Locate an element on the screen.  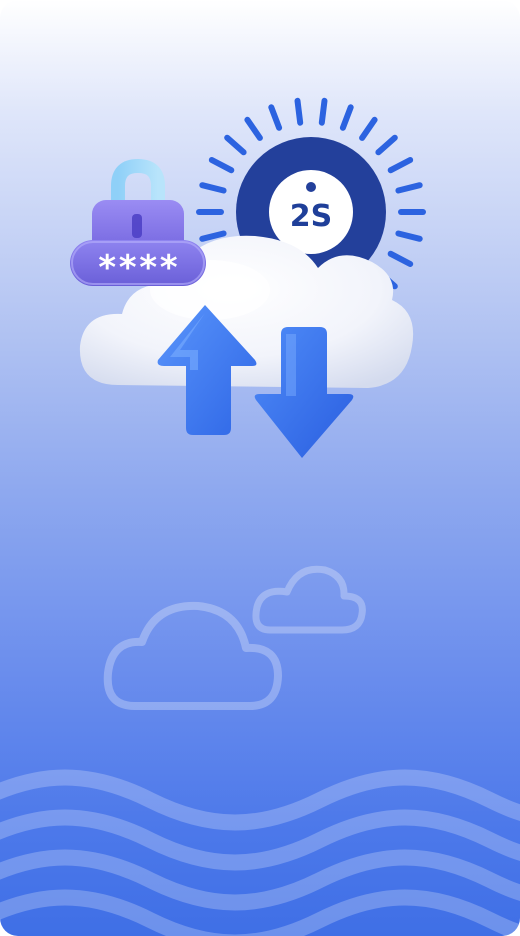
logo-text: 2S is located at coordinates (311, 216).